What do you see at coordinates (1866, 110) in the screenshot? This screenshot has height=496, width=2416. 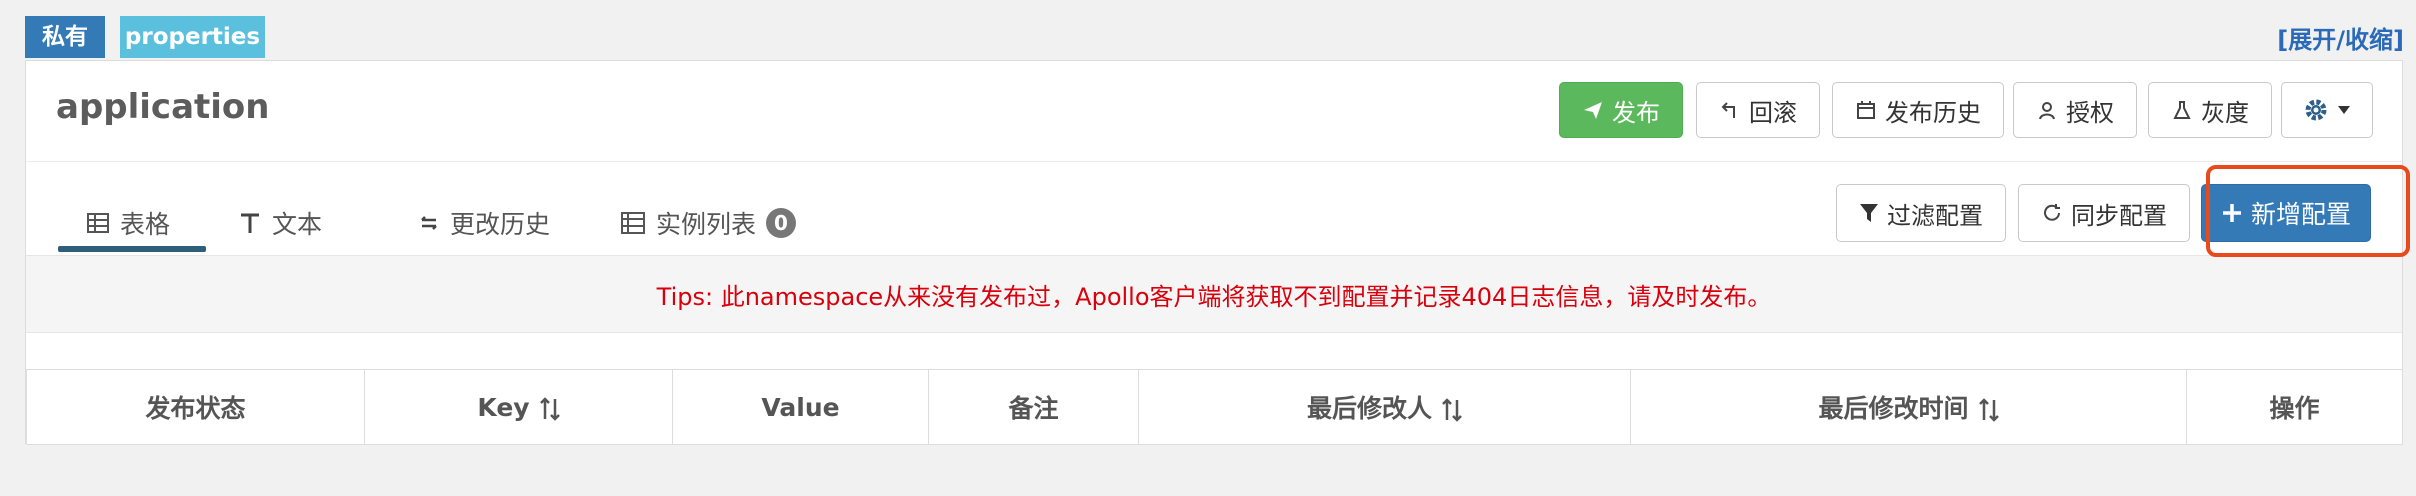 I see `calendar-icon` at bounding box center [1866, 110].